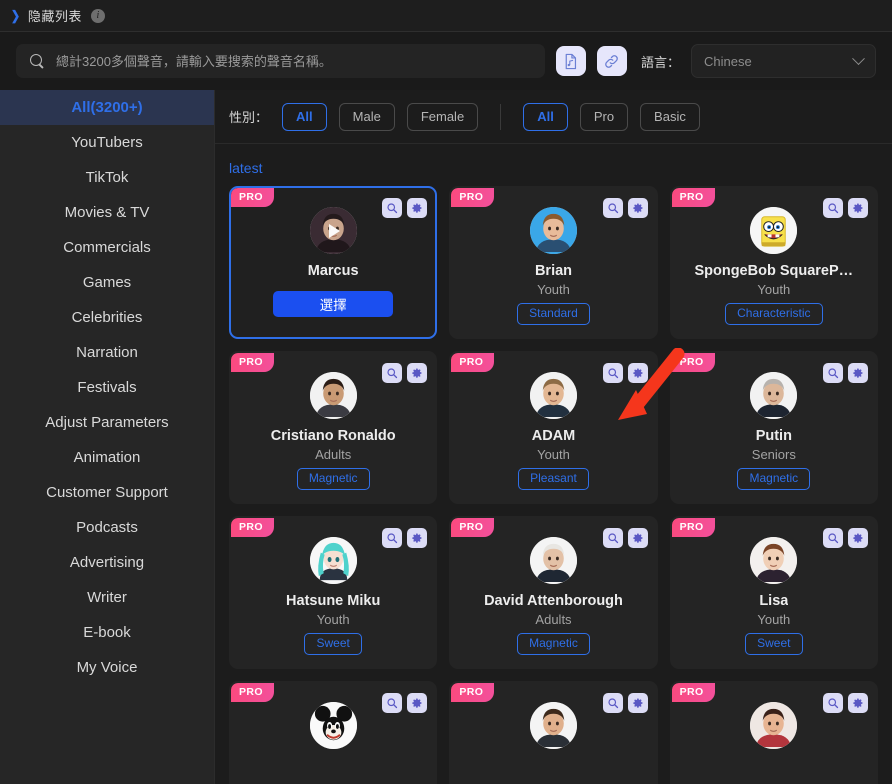  What do you see at coordinates (107, 632) in the screenshot?
I see `sidebar-item-e-book: E-book` at bounding box center [107, 632].